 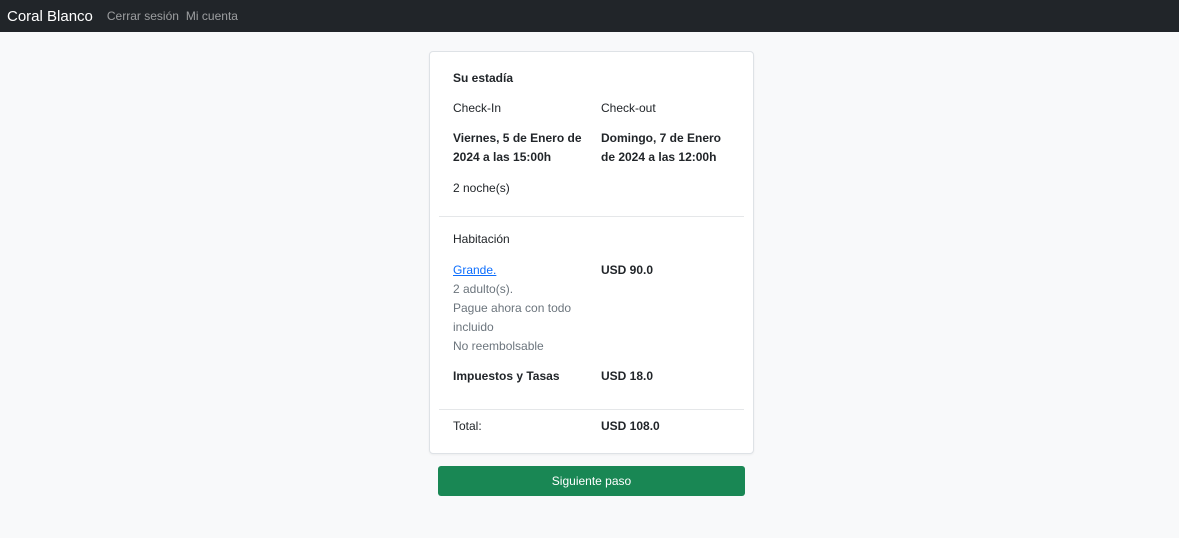 I want to click on checkout-date-line2: de 2024 a las 12:00h, so click(x=659, y=157).